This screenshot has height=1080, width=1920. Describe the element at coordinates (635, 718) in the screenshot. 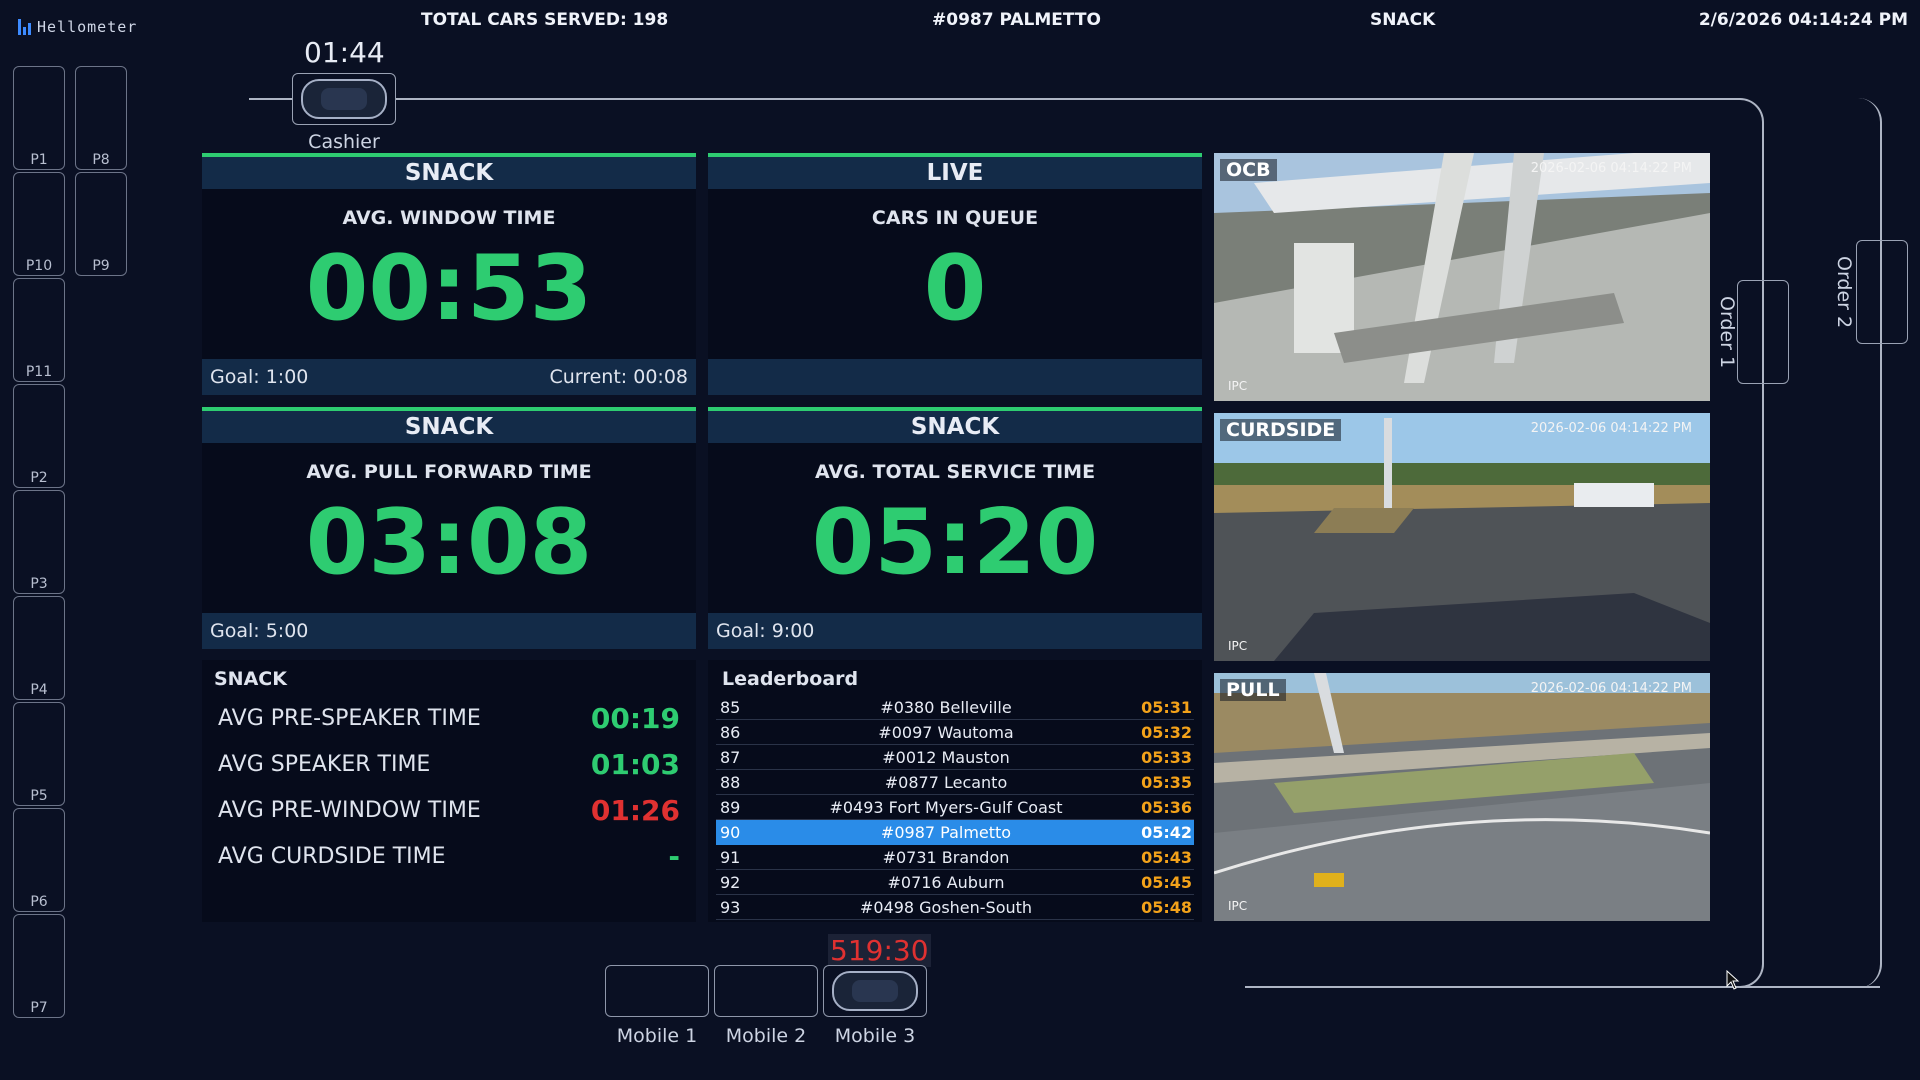

I see `metric-value: 00:19` at that location.